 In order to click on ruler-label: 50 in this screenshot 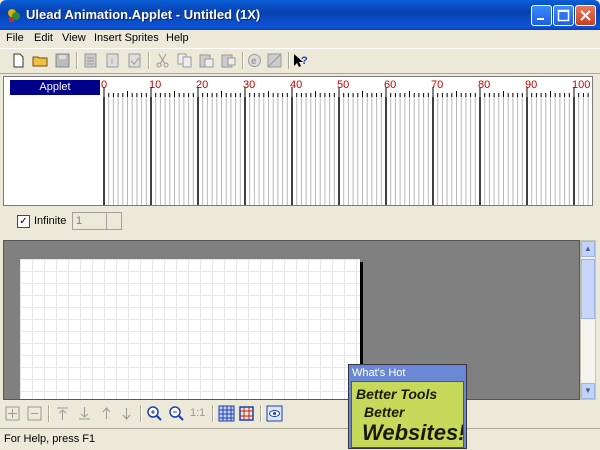, I will do `click(343, 85)`.